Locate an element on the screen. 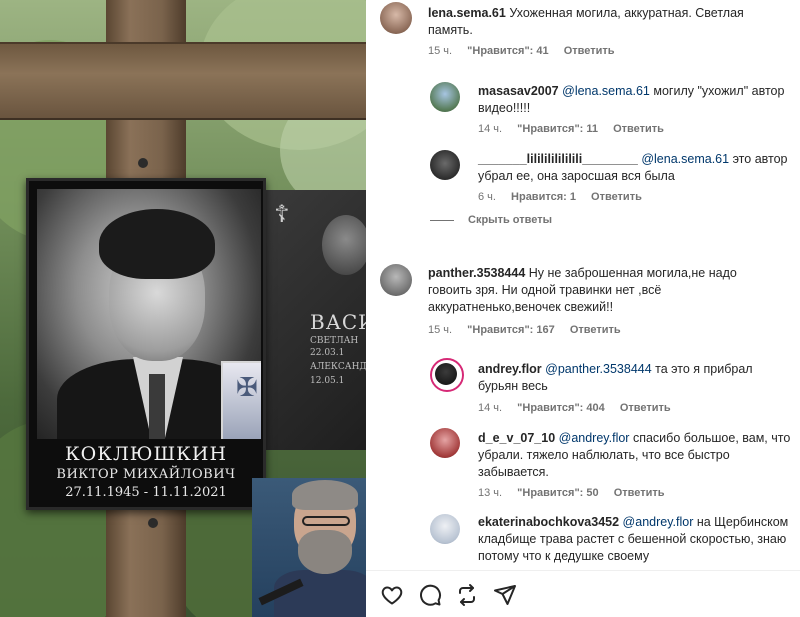 Image resolution: width=800 pixels, height=617 pixels. orthodox-cross-icon: ☦ is located at coordinates (282, 214).